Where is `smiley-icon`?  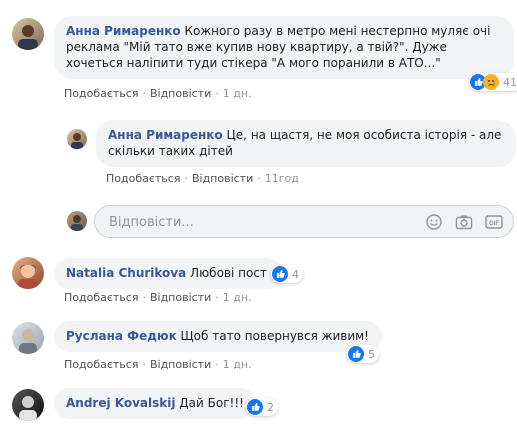 smiley-icon is located at coordinates (434, 222).